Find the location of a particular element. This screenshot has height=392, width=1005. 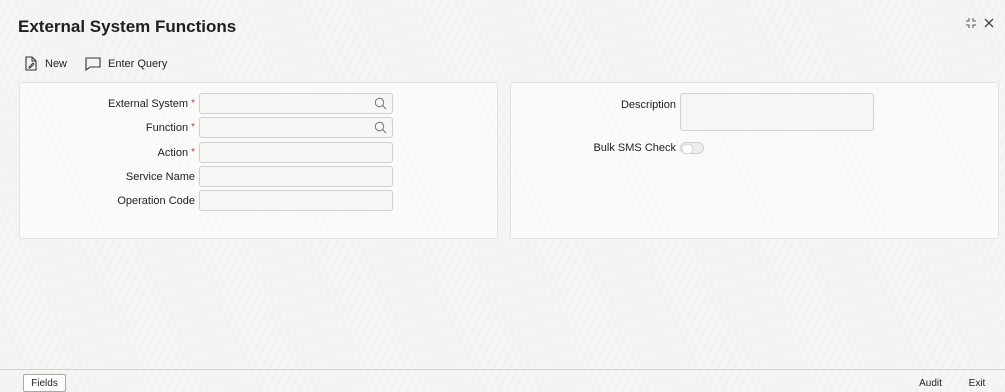

operation-code-row: Operation Code is located at coordinates (211, 200).